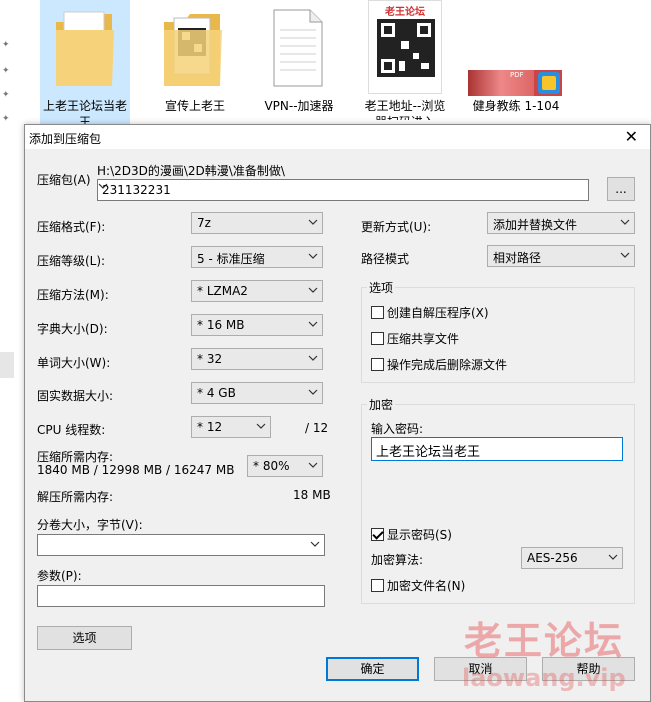 The image size is (651, 702). Describe the element at coordinates (312, 495) in the screenshot. I see `mem-decomp-value: 18 MB` at that location.